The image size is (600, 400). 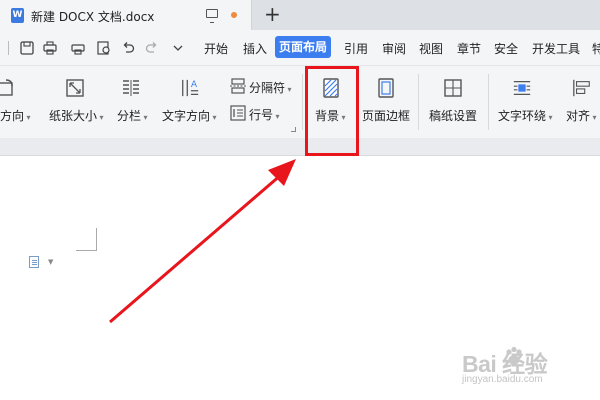 I want to click on text-direction-label: 文字方向 ▾, so click(x=189, y=116).